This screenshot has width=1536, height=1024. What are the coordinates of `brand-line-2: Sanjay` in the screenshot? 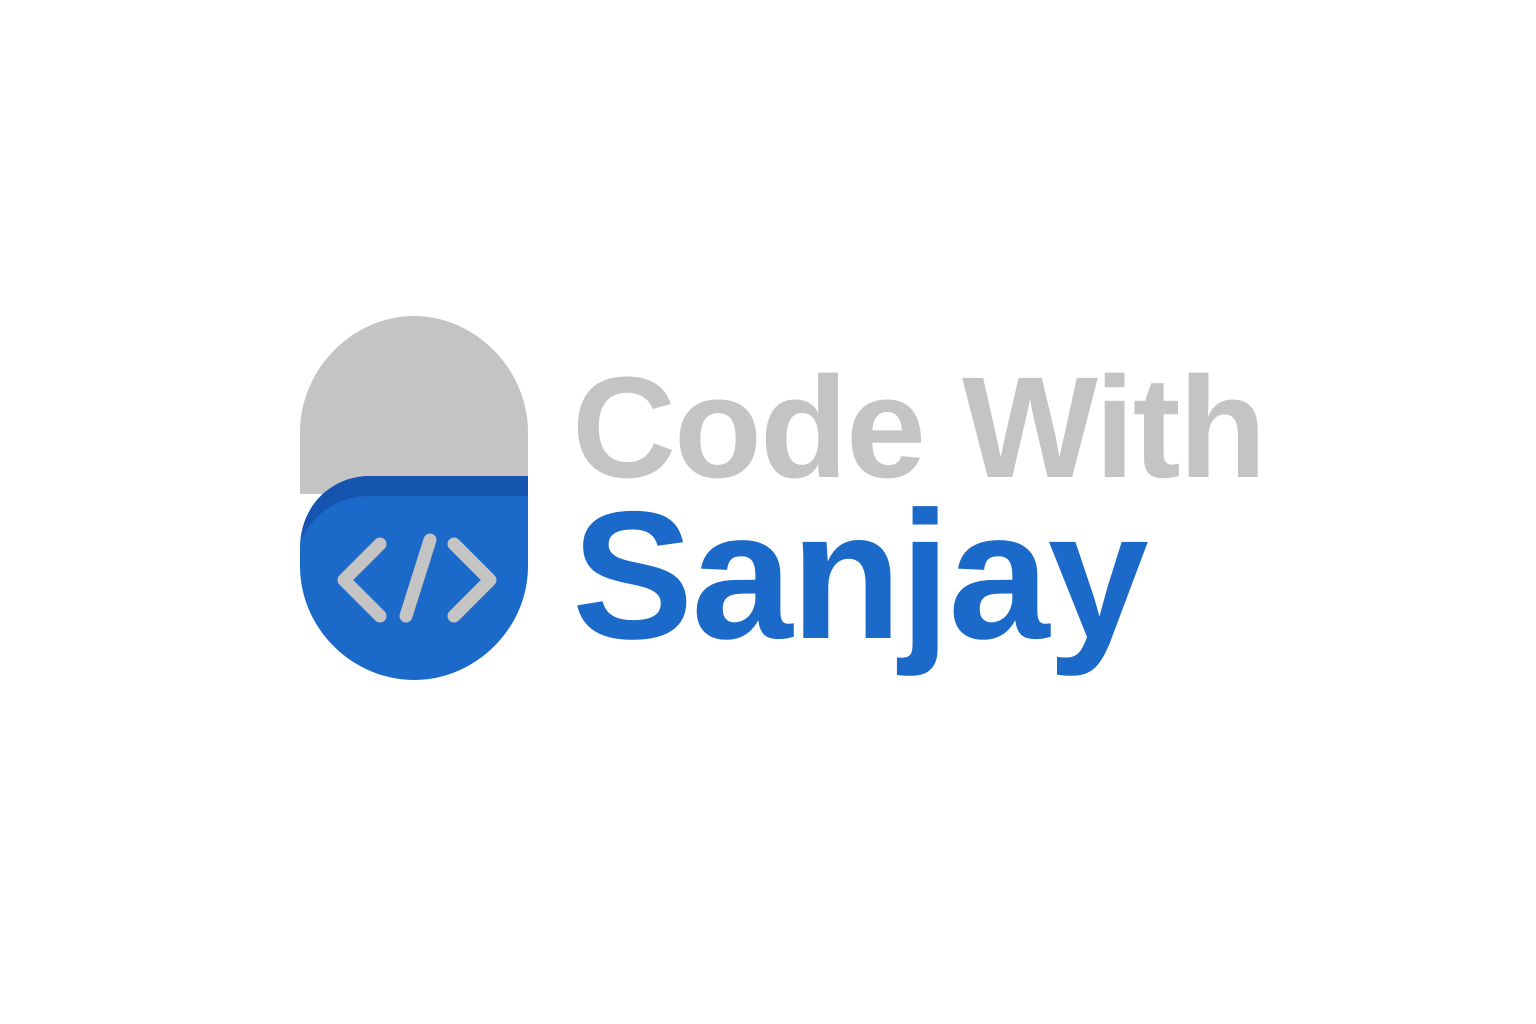 It's located at (860, 575).